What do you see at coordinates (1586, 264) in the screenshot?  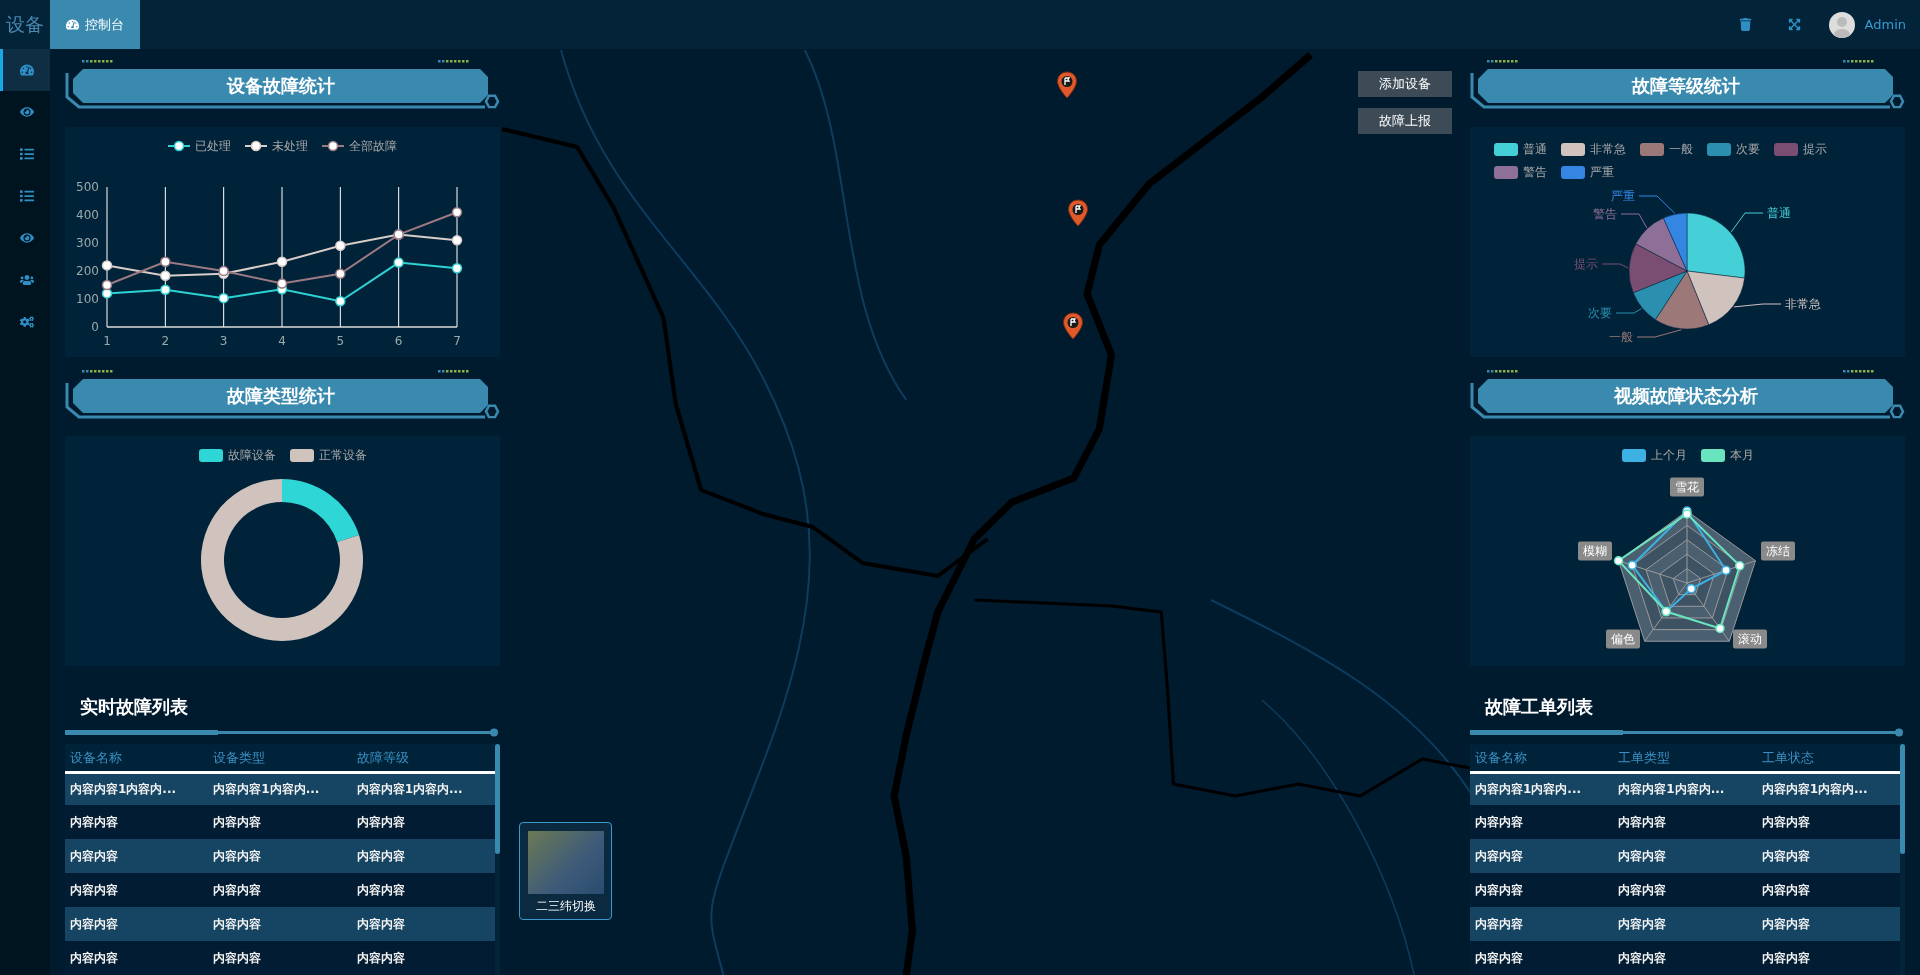 I see `slice-label: 提示` at bounding box center [1586, 264].